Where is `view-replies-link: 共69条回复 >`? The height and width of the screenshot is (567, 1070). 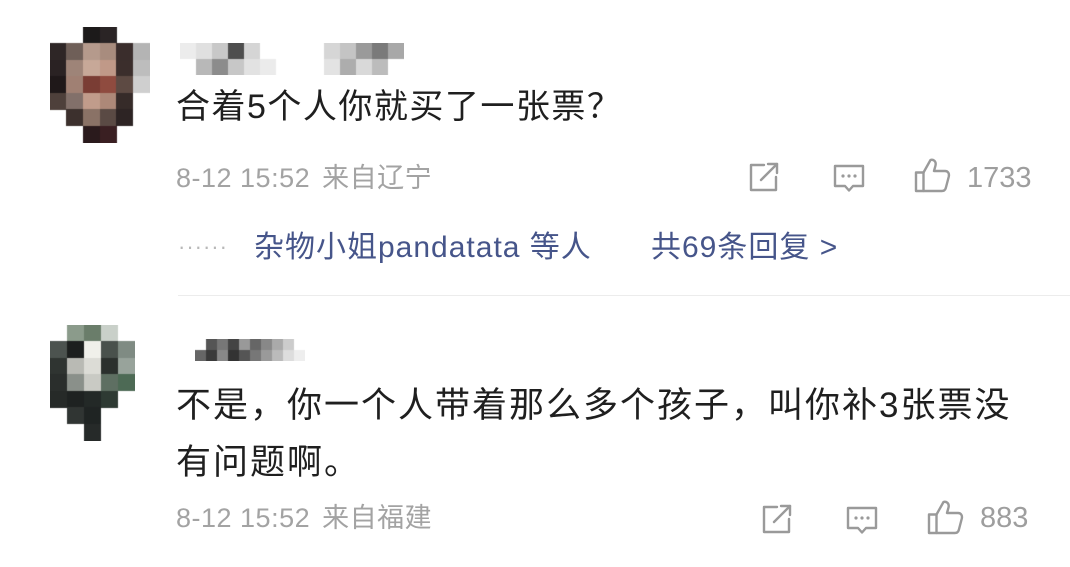 view-replies-link: 共69条回复 > is located at coordinates (744, 248).